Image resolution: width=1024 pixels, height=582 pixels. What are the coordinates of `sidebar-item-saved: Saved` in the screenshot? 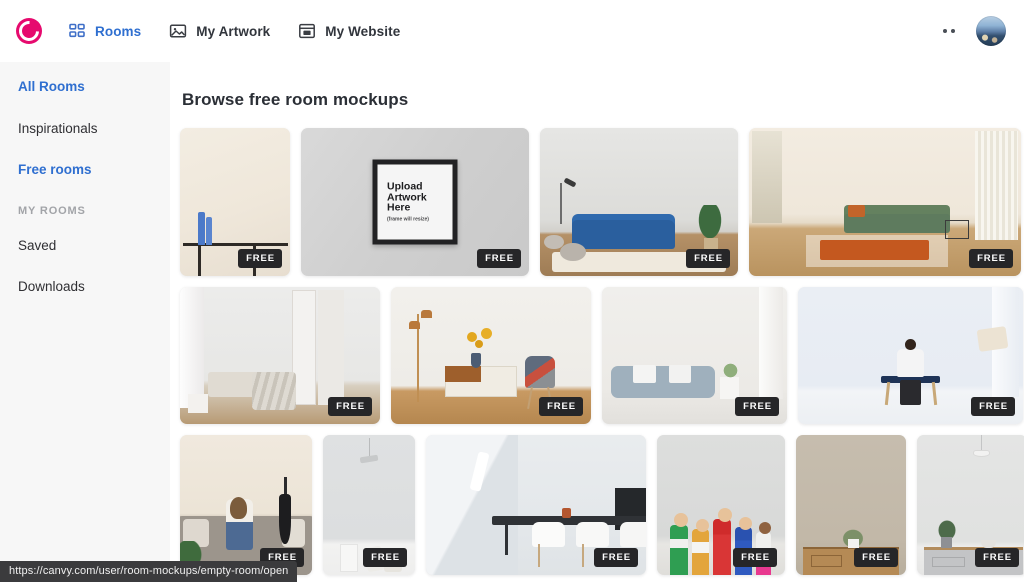 It's located at (94, 245).